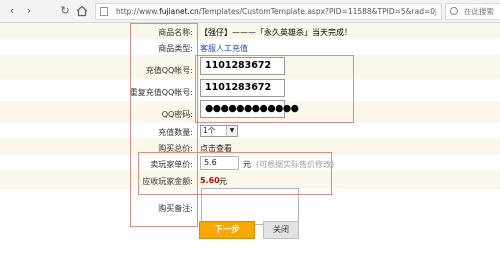 Image resolution: width=500 pixels, height=259 pixels. What do you see at coordinates (231, 131) in the screenshot?
I see `chevron-down-icon: ▼` at bounding box center [231, 131].